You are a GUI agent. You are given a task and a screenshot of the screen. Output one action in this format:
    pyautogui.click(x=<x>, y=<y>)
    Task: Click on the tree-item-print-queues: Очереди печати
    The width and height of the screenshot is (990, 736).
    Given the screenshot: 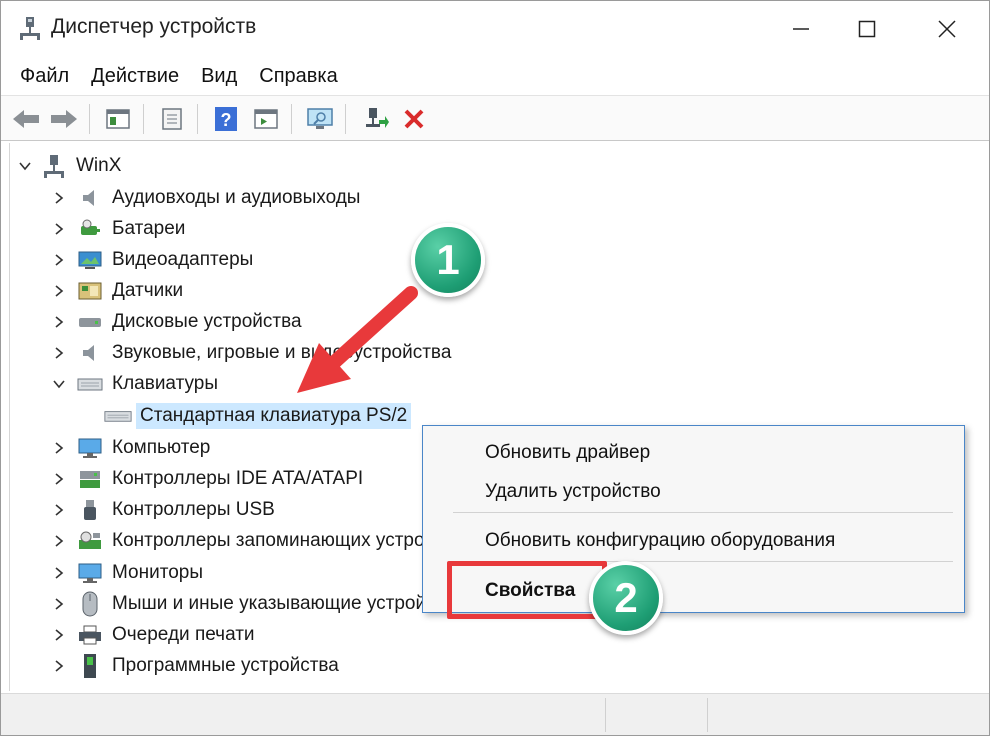 What is the action you would take?
    pyautogui.click(x=152, y=635)
    